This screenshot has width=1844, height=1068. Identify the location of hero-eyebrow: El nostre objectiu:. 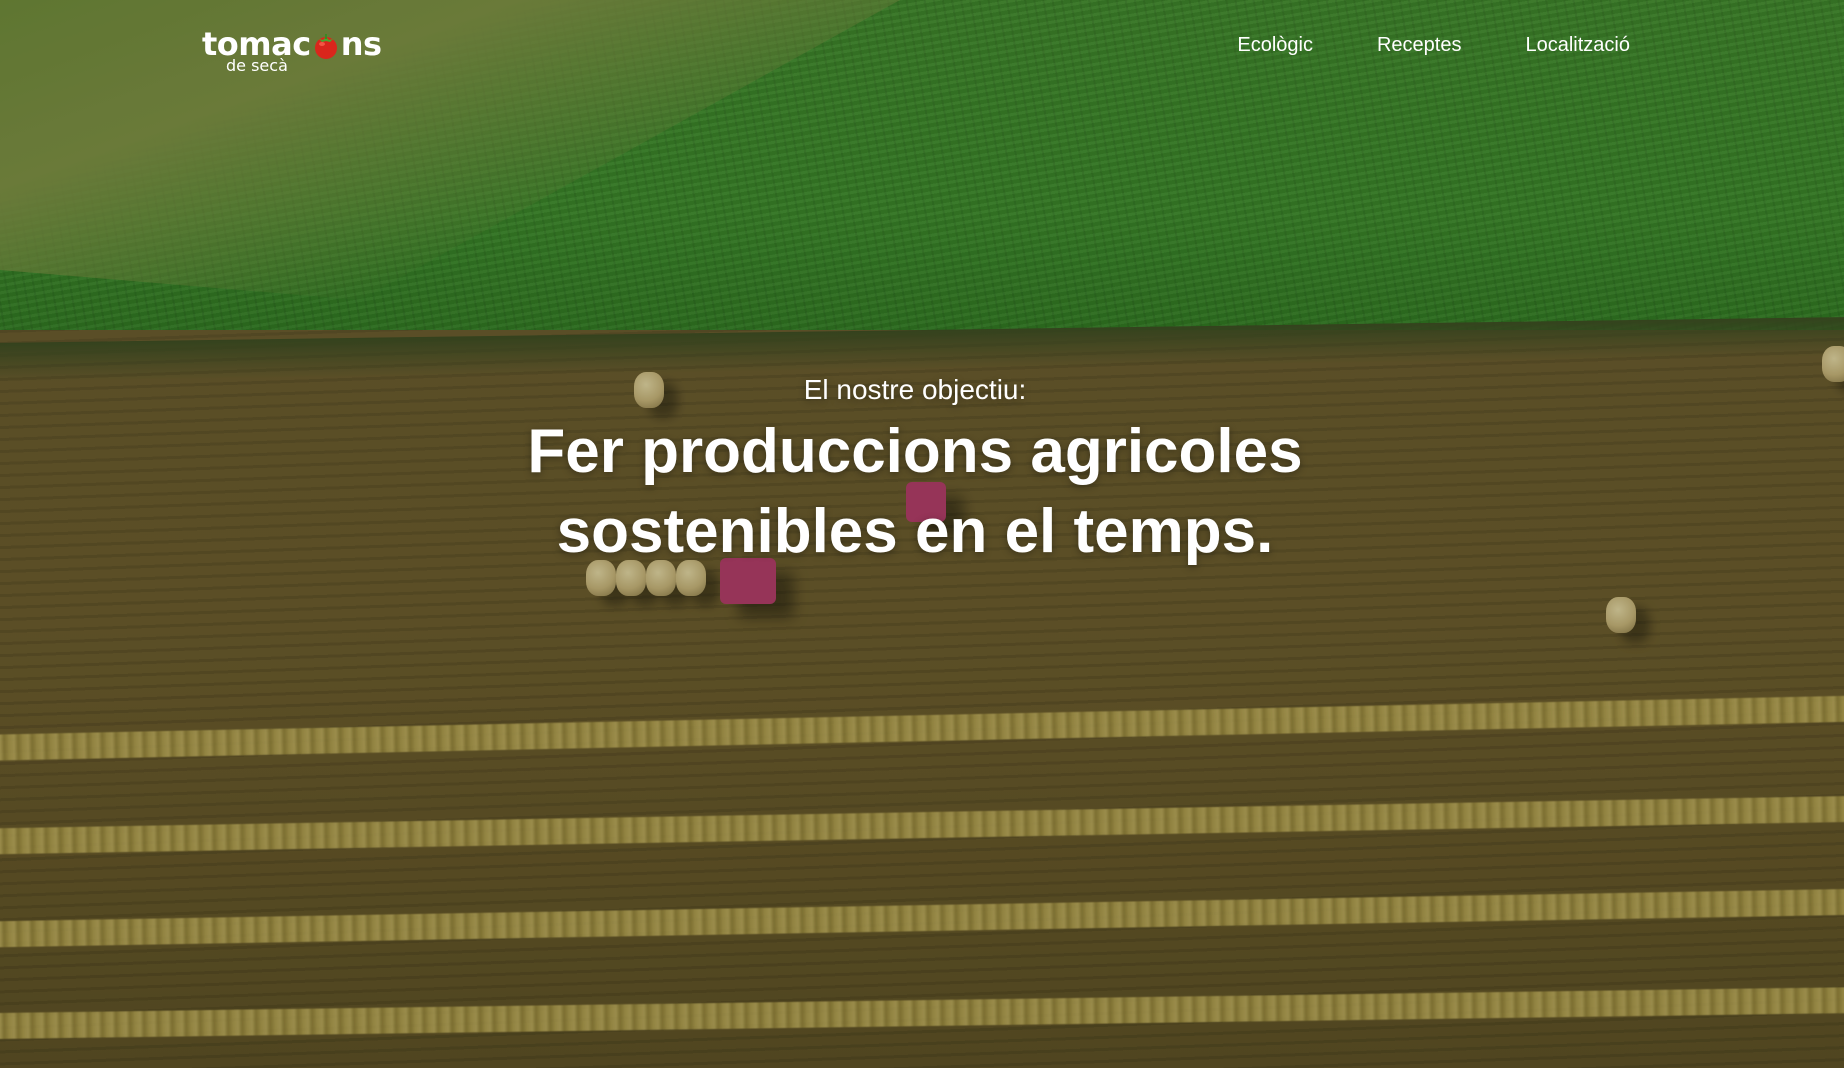
(915, 389).